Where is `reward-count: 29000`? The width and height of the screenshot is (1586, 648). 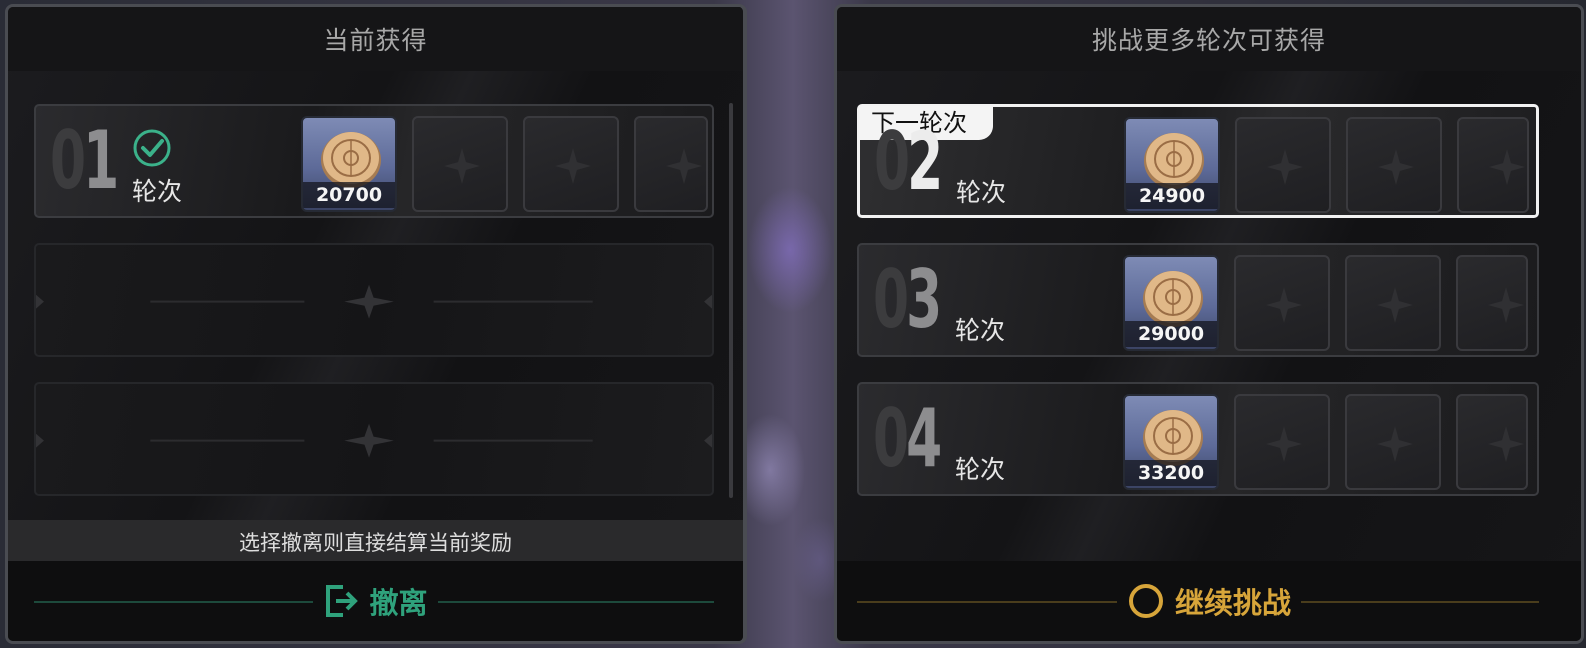 reward-count: 29000 is located at coordinates (1171, 334).